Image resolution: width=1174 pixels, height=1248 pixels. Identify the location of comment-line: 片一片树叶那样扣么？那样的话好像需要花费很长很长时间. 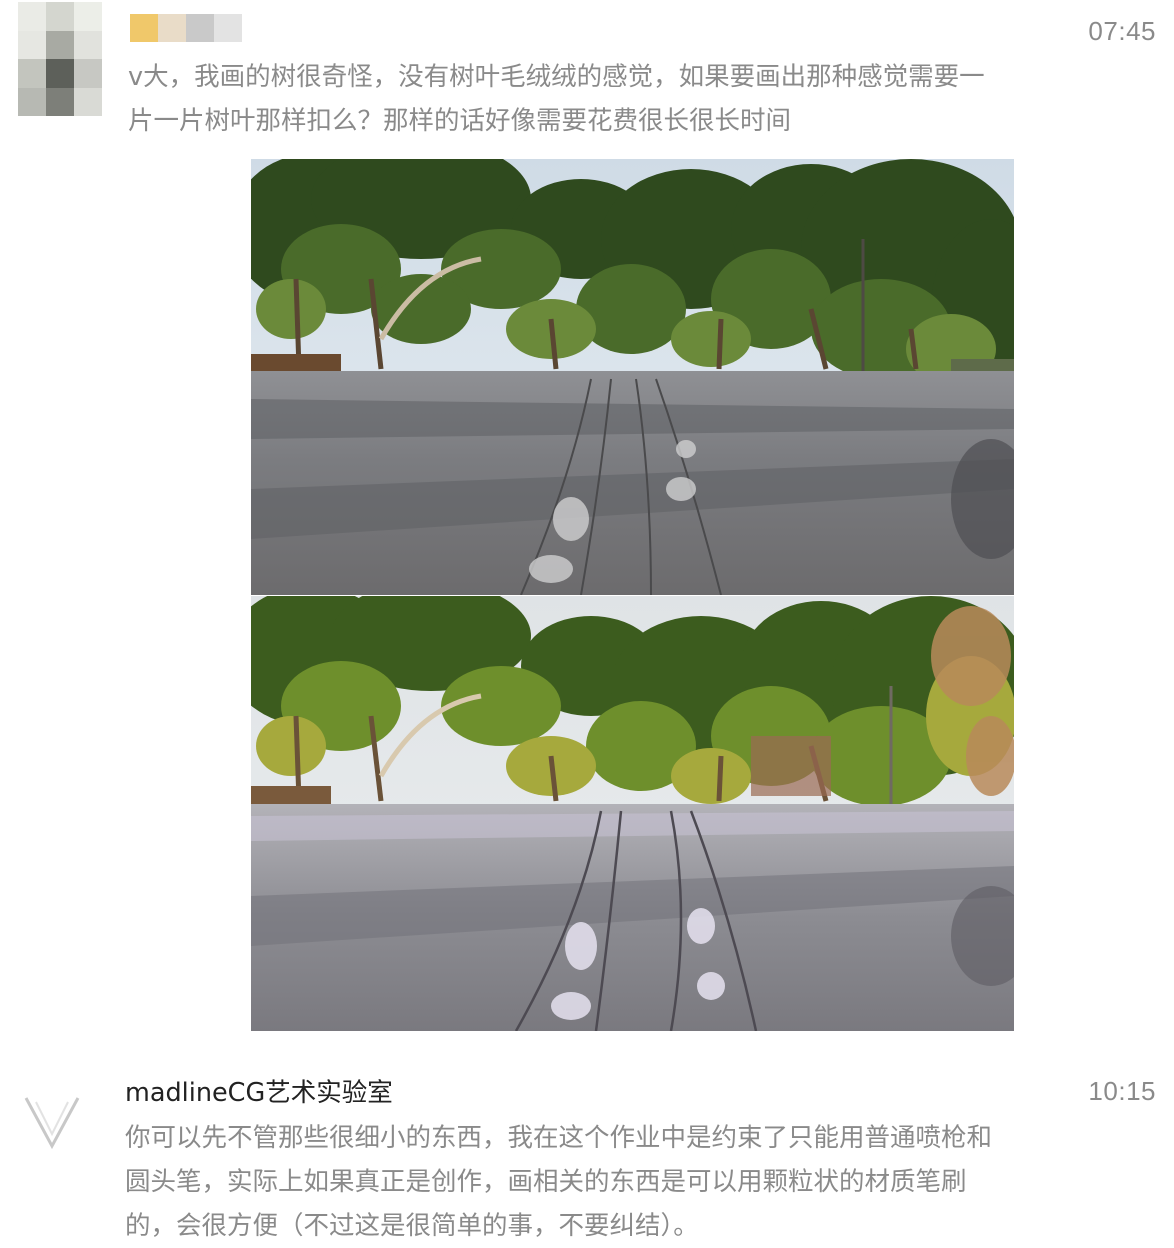
(460, 121).